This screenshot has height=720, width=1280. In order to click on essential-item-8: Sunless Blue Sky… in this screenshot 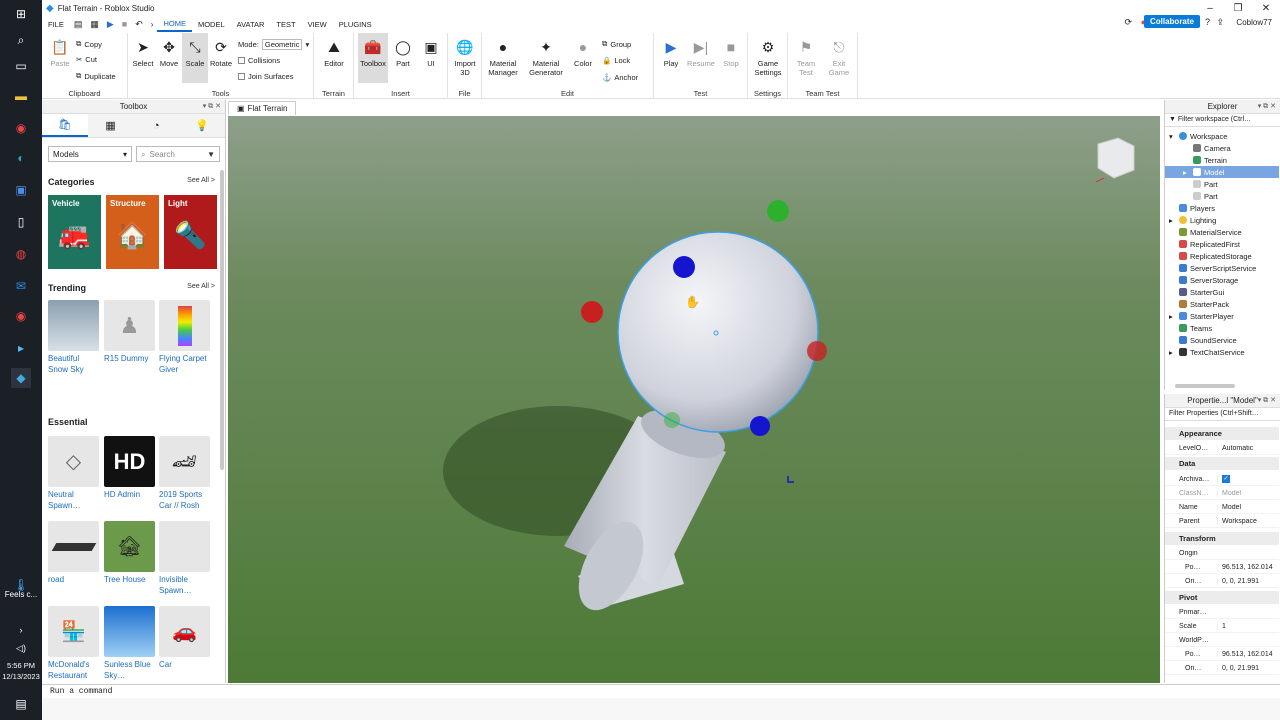, I will do `click(130, 643)`.